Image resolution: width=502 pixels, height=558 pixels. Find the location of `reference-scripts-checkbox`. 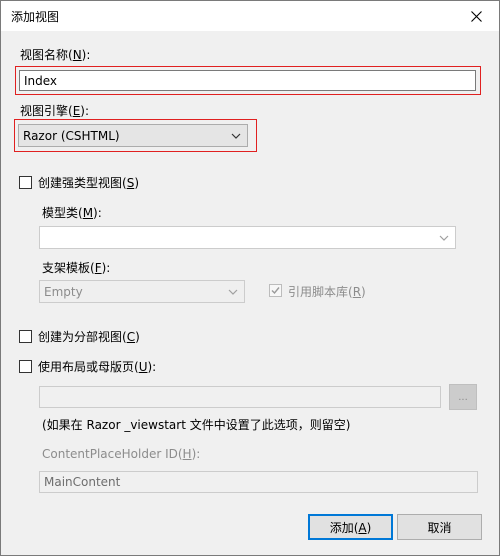

reference-scripts-checkbox is located at coordinates (275, 290).